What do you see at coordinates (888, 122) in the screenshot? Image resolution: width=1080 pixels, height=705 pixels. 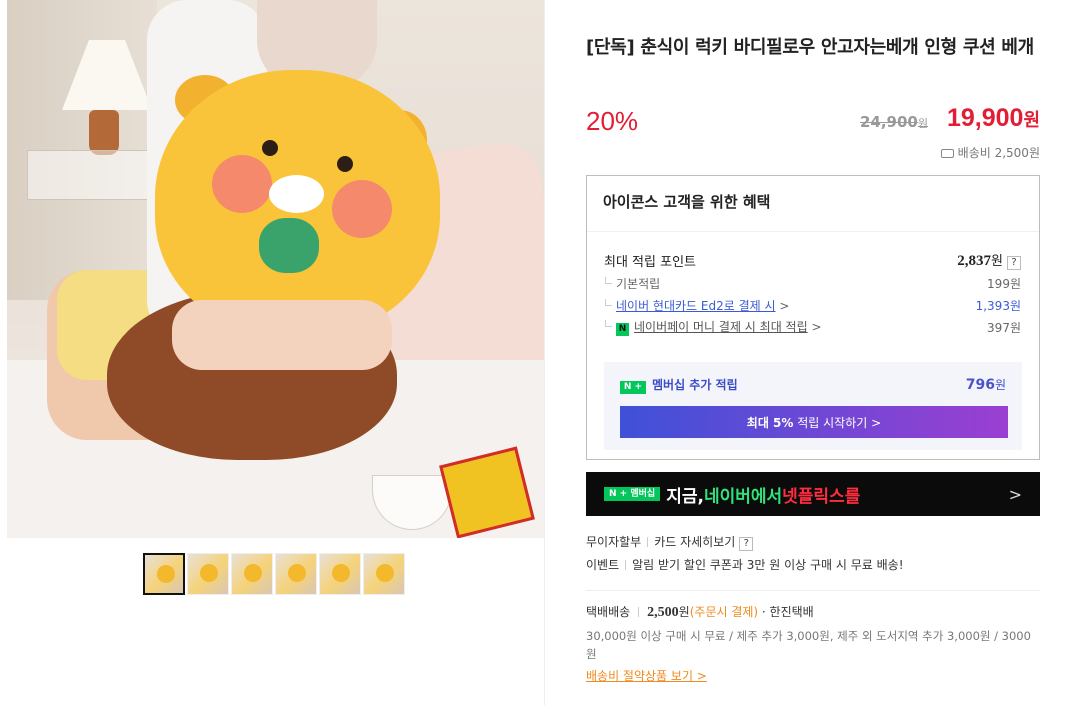 I see `original-price-value: 24,900` at bounding box center [888, 122].